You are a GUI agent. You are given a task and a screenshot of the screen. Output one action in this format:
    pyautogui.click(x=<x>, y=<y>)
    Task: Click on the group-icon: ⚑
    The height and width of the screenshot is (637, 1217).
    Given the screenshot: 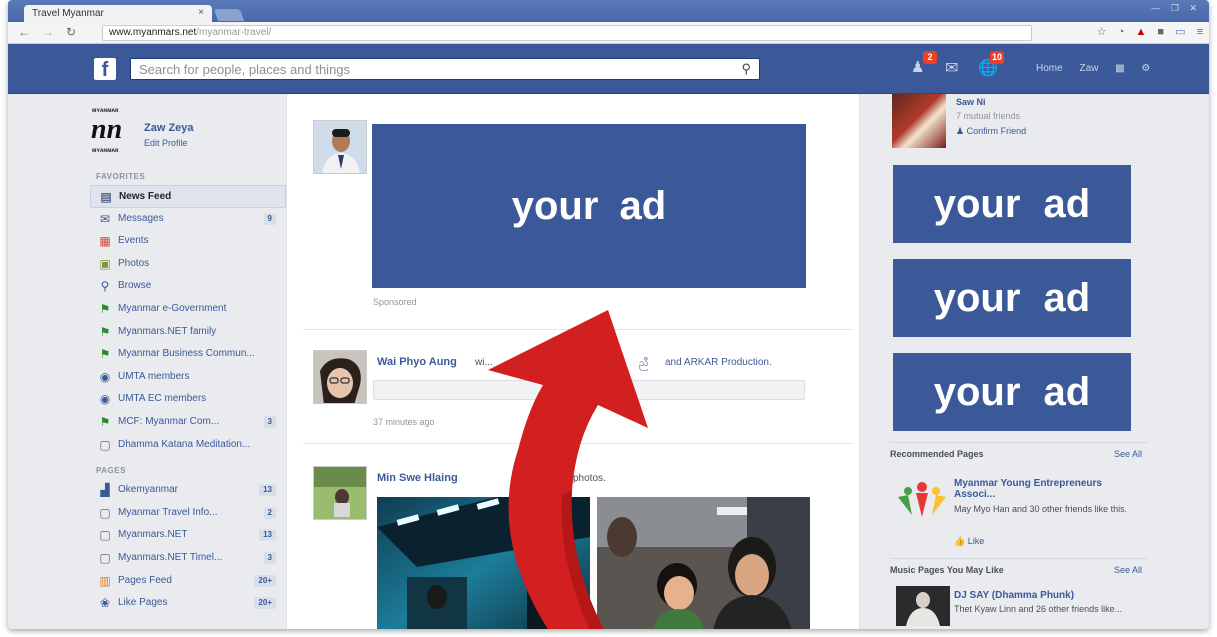 What is the action you would take?
    pyautogui.click(x=105, y=421)
    